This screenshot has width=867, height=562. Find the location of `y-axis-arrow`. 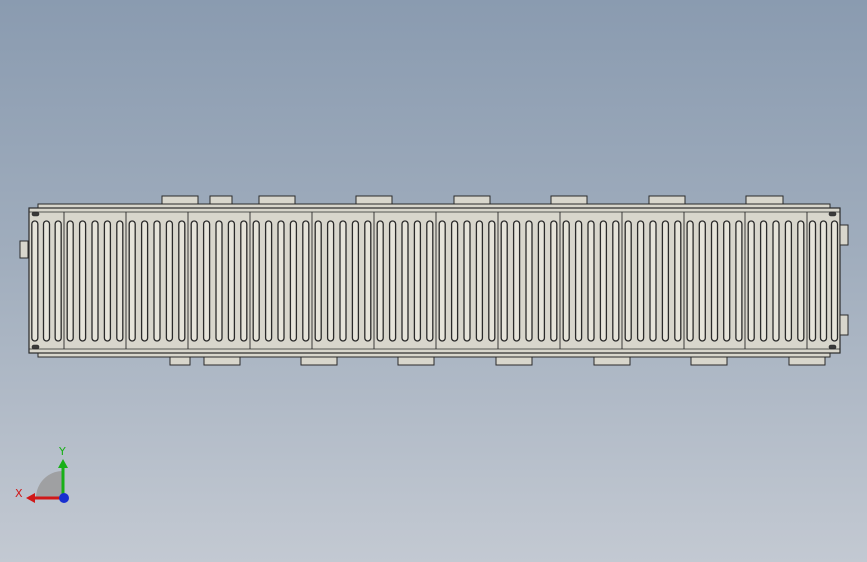

y-axis-arrow is located at coordinates (63, 463).